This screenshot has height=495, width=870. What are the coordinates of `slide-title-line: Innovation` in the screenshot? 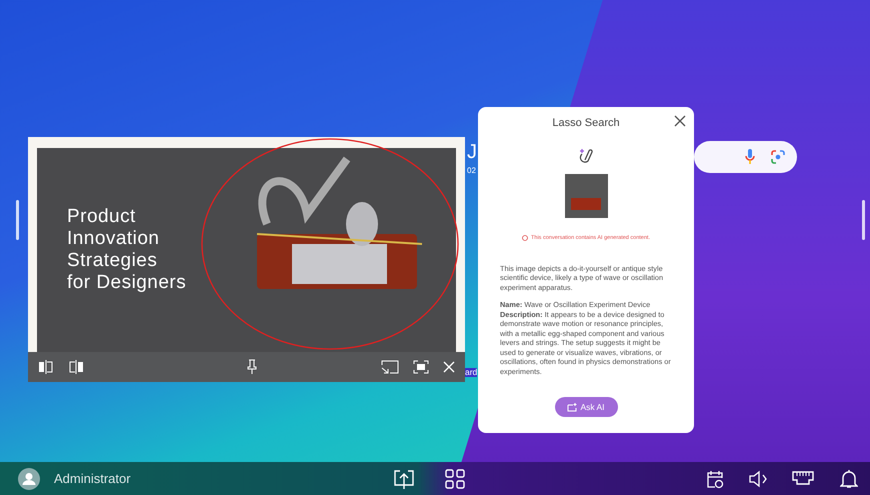 It's located at (113, 239).